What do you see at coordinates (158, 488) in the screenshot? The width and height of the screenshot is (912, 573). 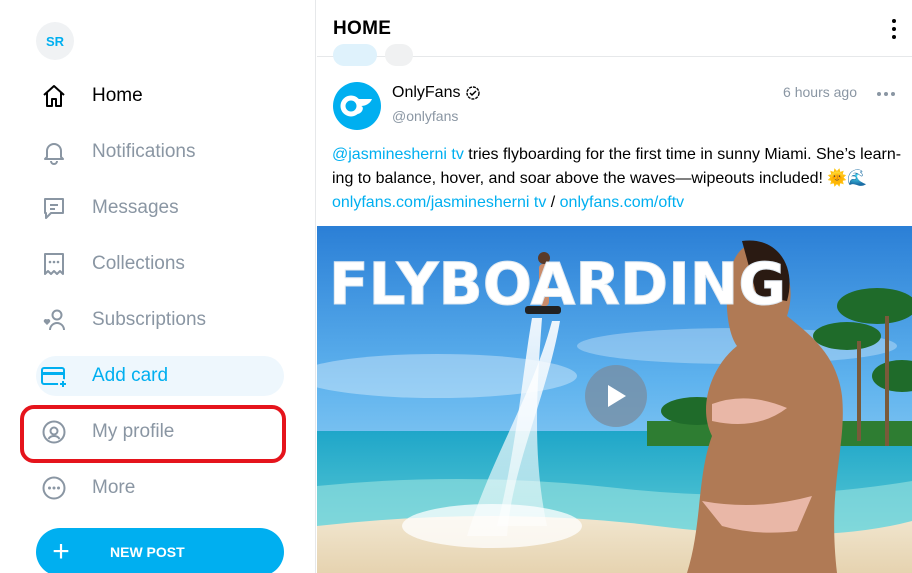 I see `sidebar-item-more: More` at bounding box center [158, 488].